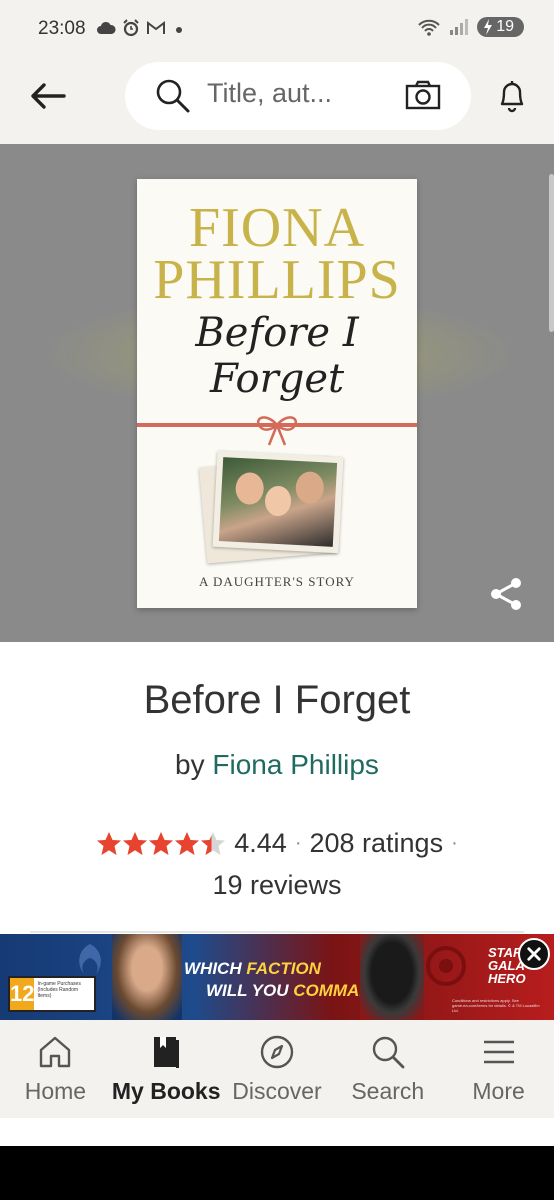 The width and height of the screenshot is (554, 1200). Describe the element at coordinates (277, 1132) in the screenshot. I see `below-nav-area` at that location.